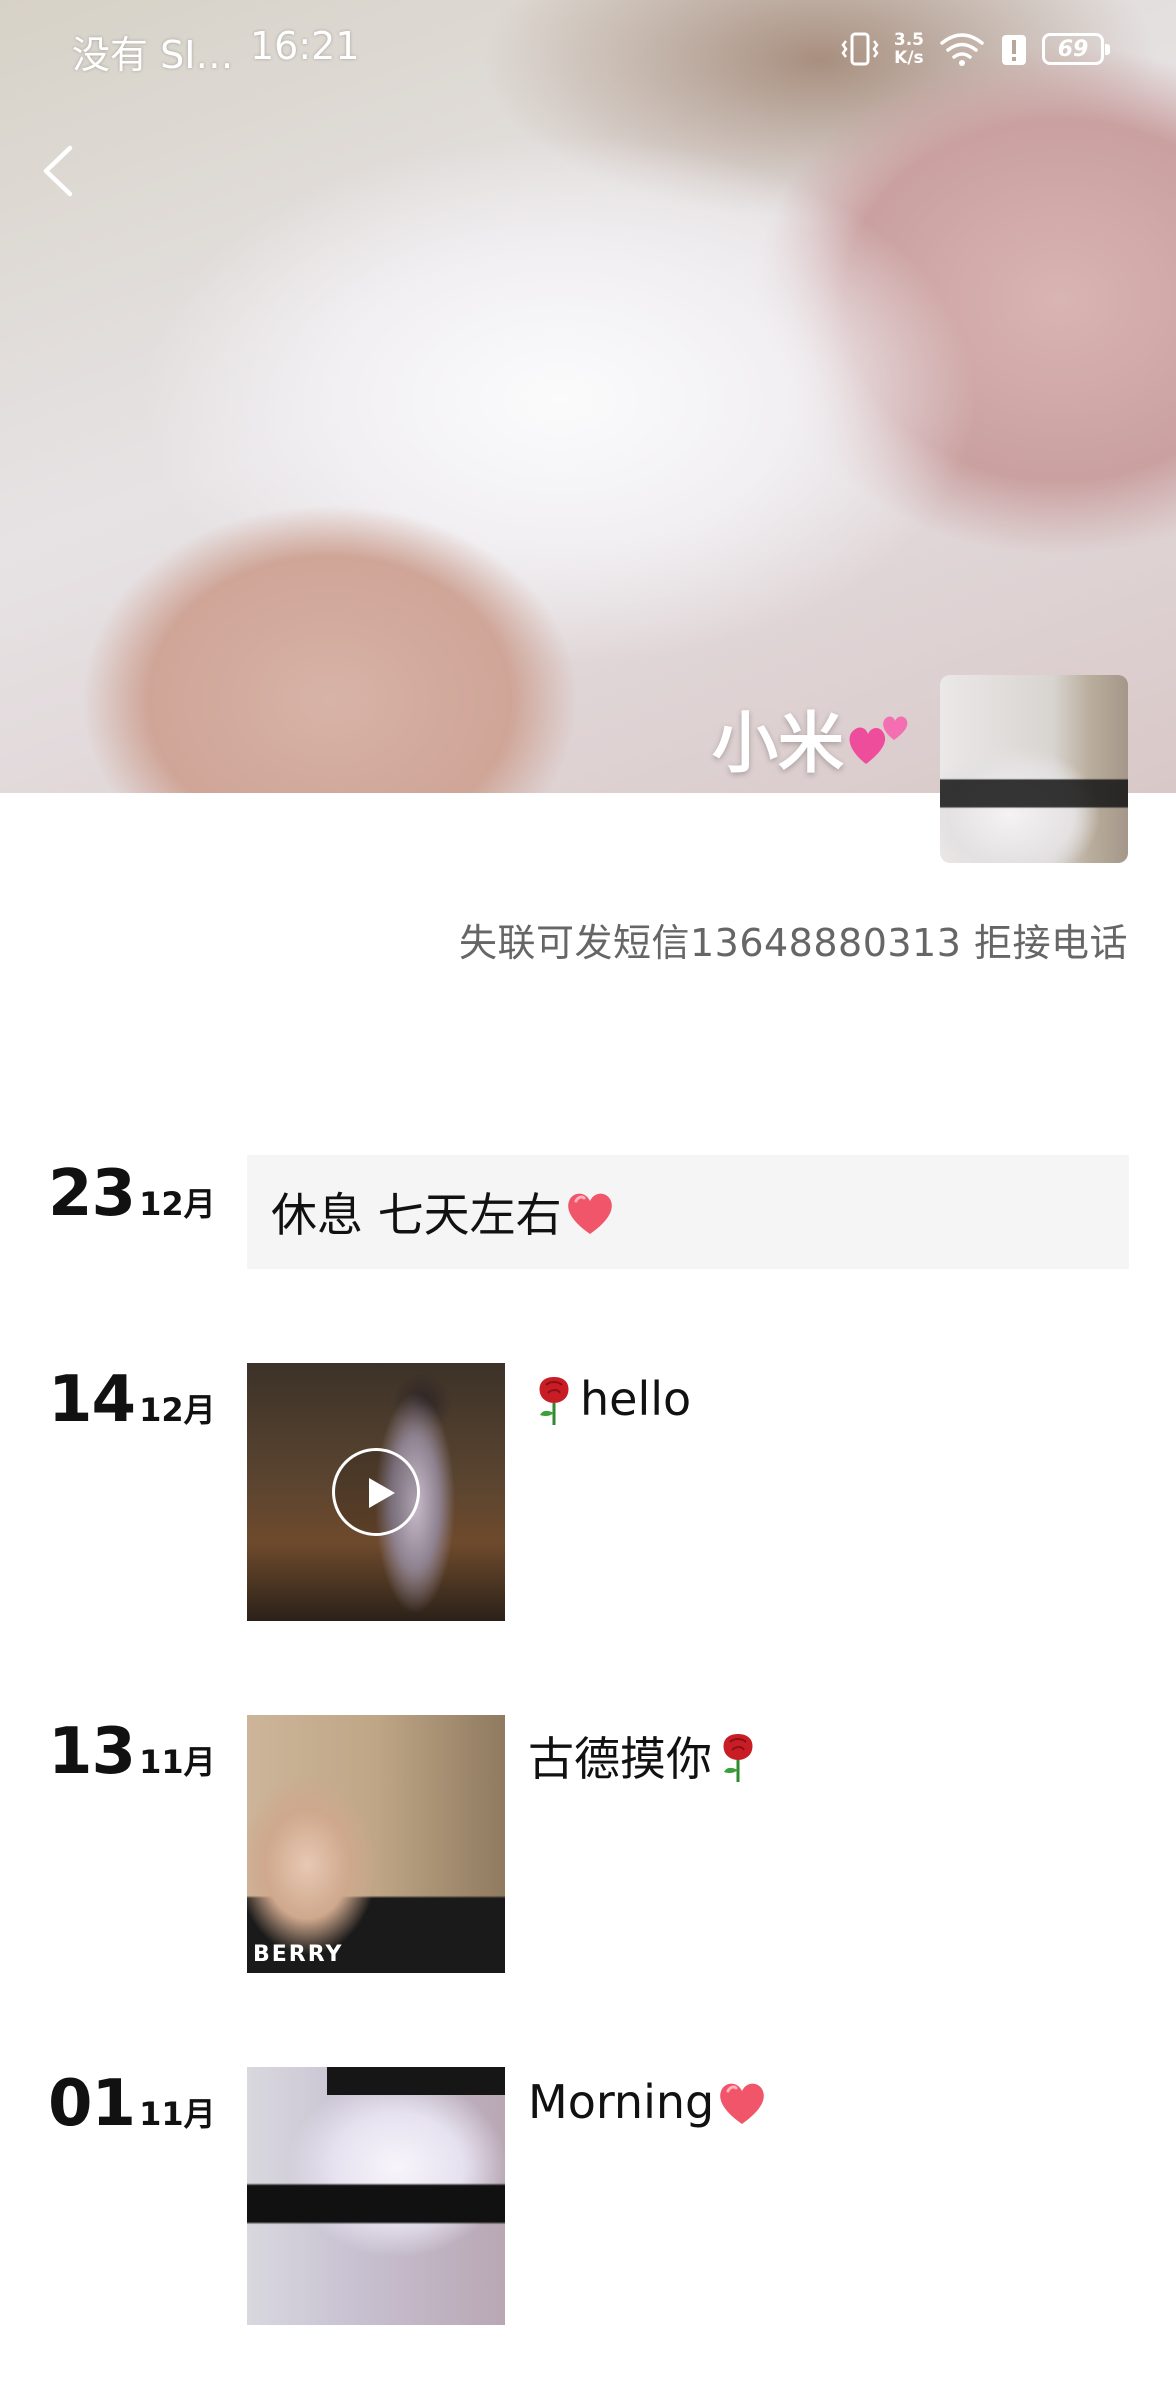 The height and width of the screenshot is (2400, 1176). Describe the element at coordinates (636, 1399) in the screenshot. I see `post-text: hello` at that location.